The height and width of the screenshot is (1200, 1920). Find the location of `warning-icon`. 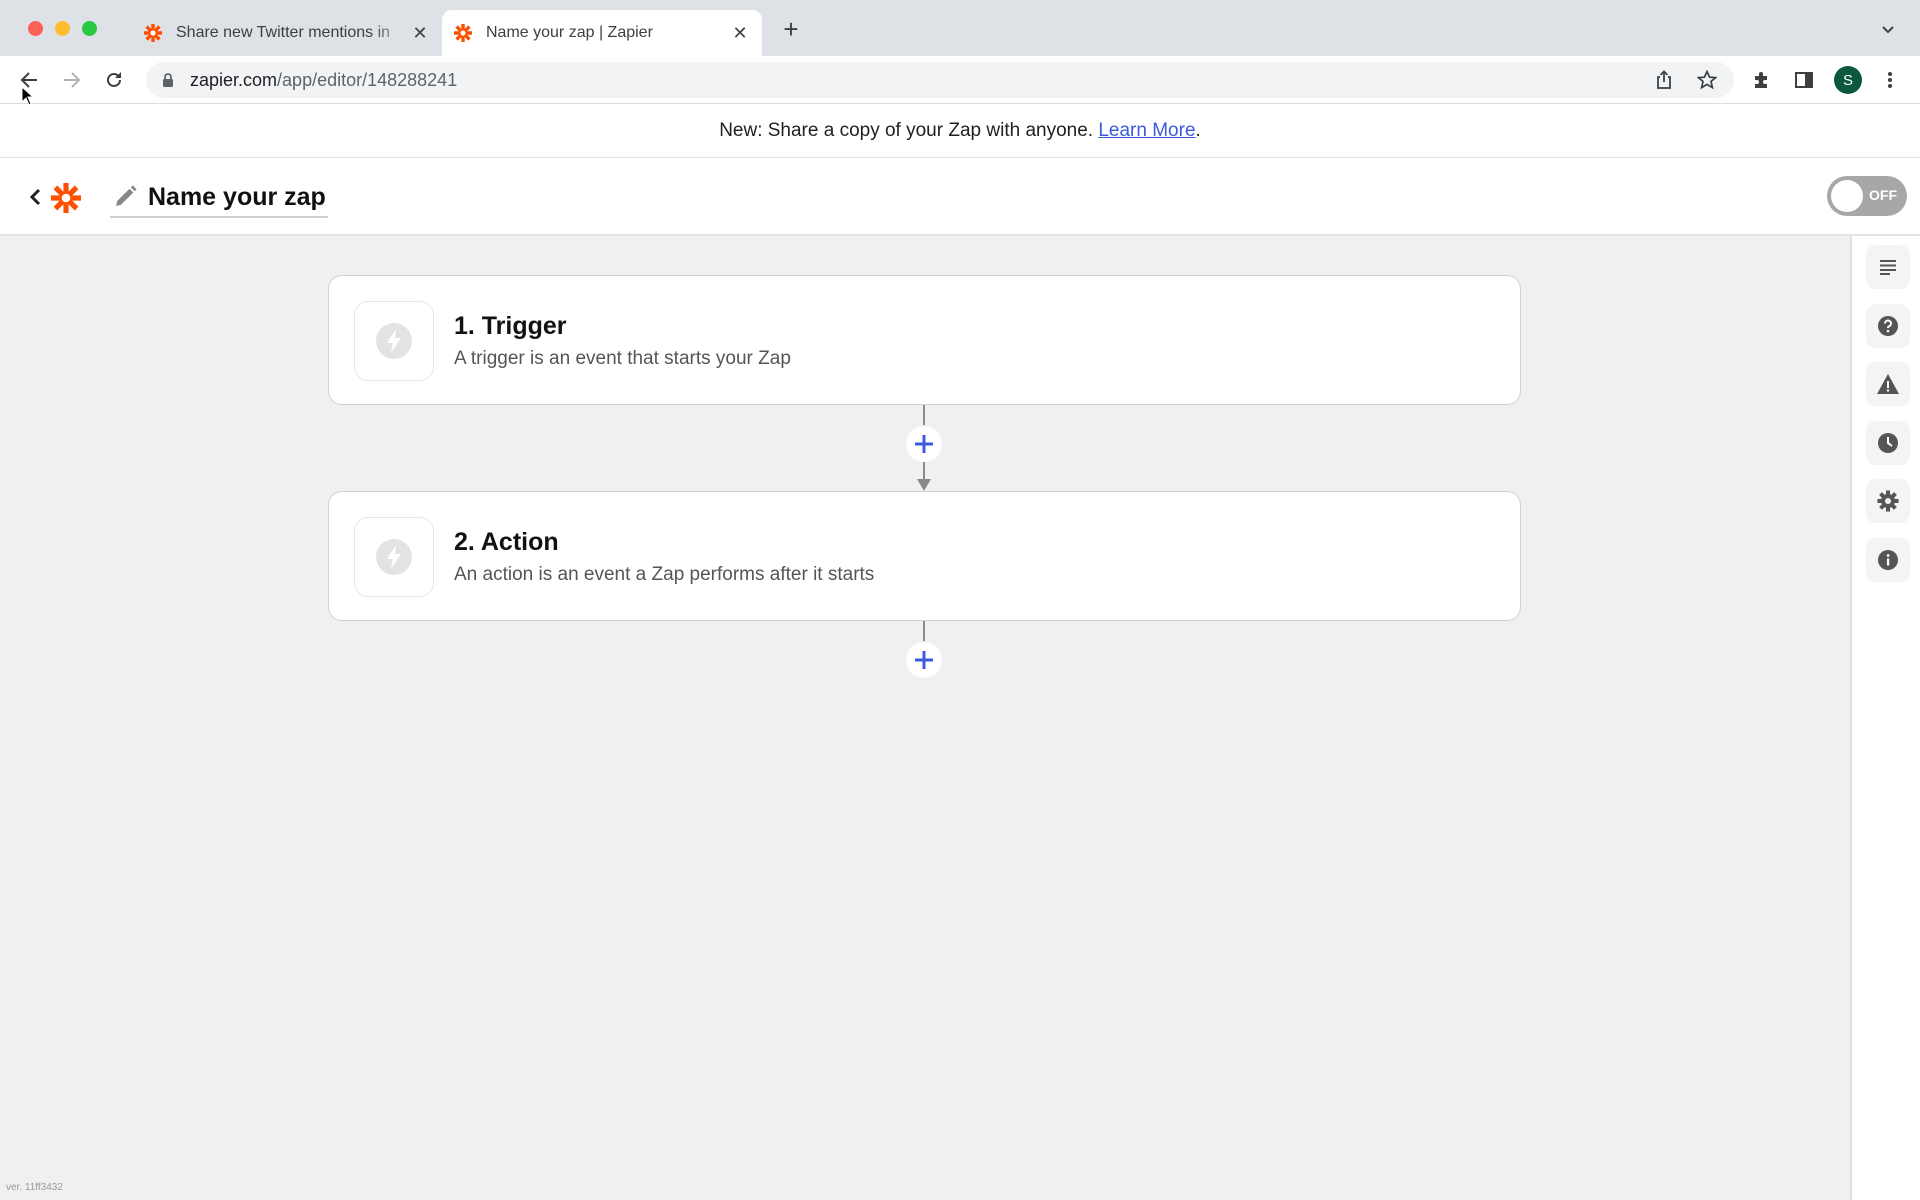

warning-icon is located at coordinates (1888, 384).